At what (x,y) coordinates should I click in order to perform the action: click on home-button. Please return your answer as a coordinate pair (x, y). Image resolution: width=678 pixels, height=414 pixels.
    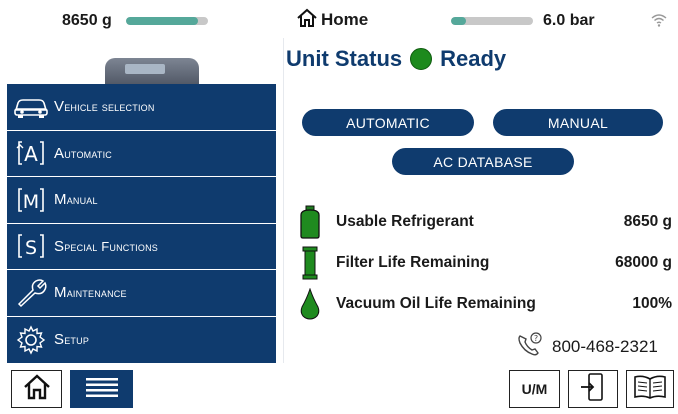
    Looking at the image, I should click on (36, 389).